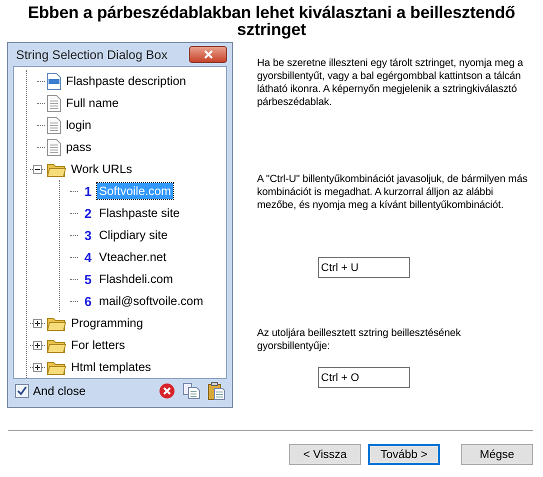 Image resolution: width=543 pixels, height=477 pixels. What do you see at coordinates (88, 301) in the screenshot?
I see `item-number: 6` at bounding box center [88, 301].